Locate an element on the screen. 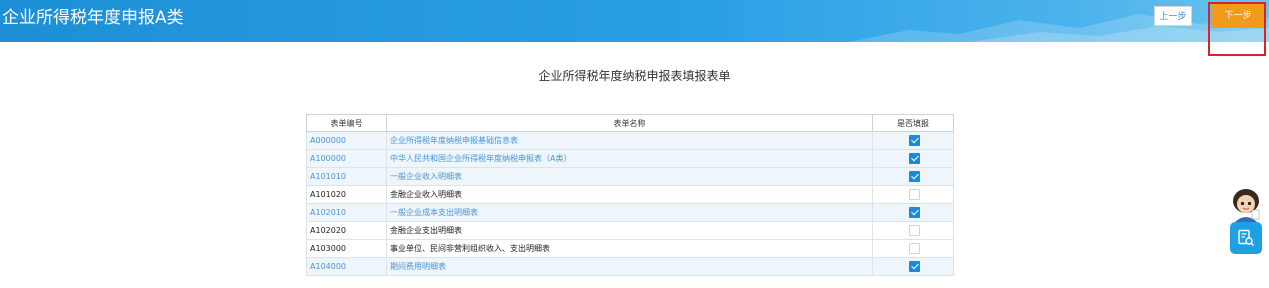 The width and height of the screenshot is (1269, 288). form-name-link: 一般企业成本支出明细表 is located at coordinates (629, 212).